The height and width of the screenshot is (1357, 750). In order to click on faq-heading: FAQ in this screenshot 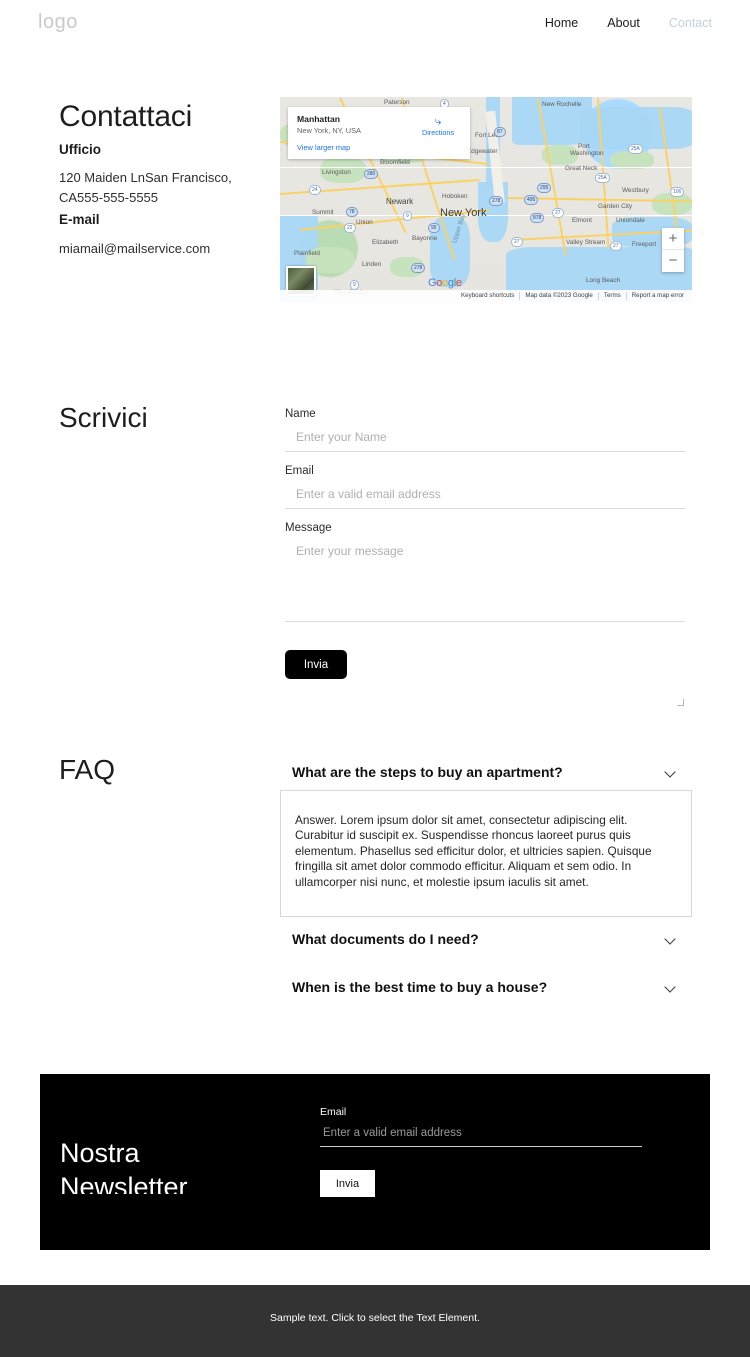, I will do `click(87, 769)`.